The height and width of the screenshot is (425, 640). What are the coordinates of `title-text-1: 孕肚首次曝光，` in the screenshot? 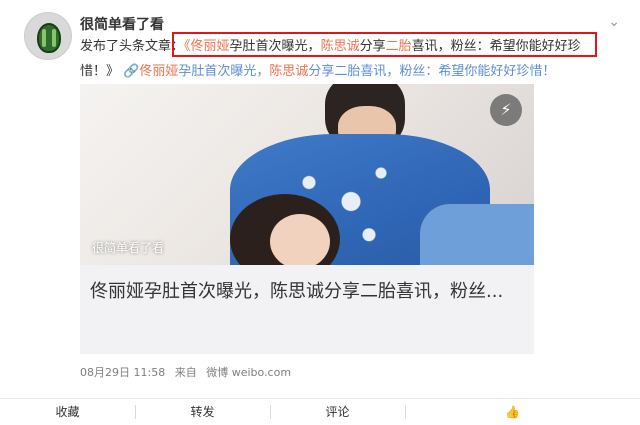 It's located at (275, 46).